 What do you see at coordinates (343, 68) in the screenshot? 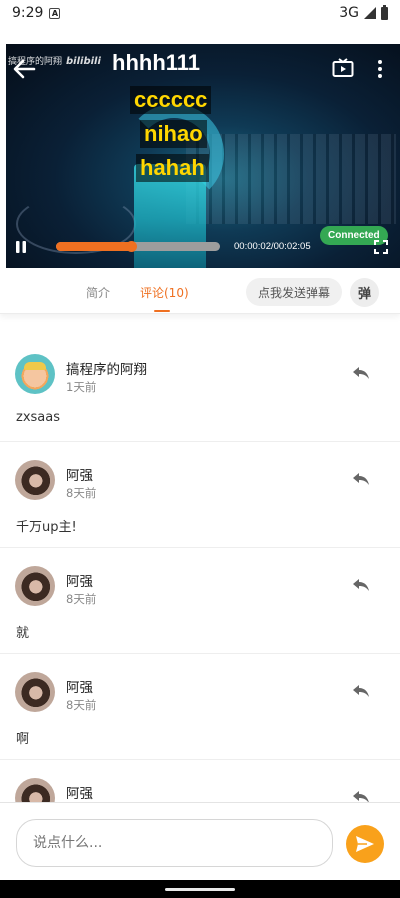
I see `tv-cast-icon` at bounding box center [343, 68].